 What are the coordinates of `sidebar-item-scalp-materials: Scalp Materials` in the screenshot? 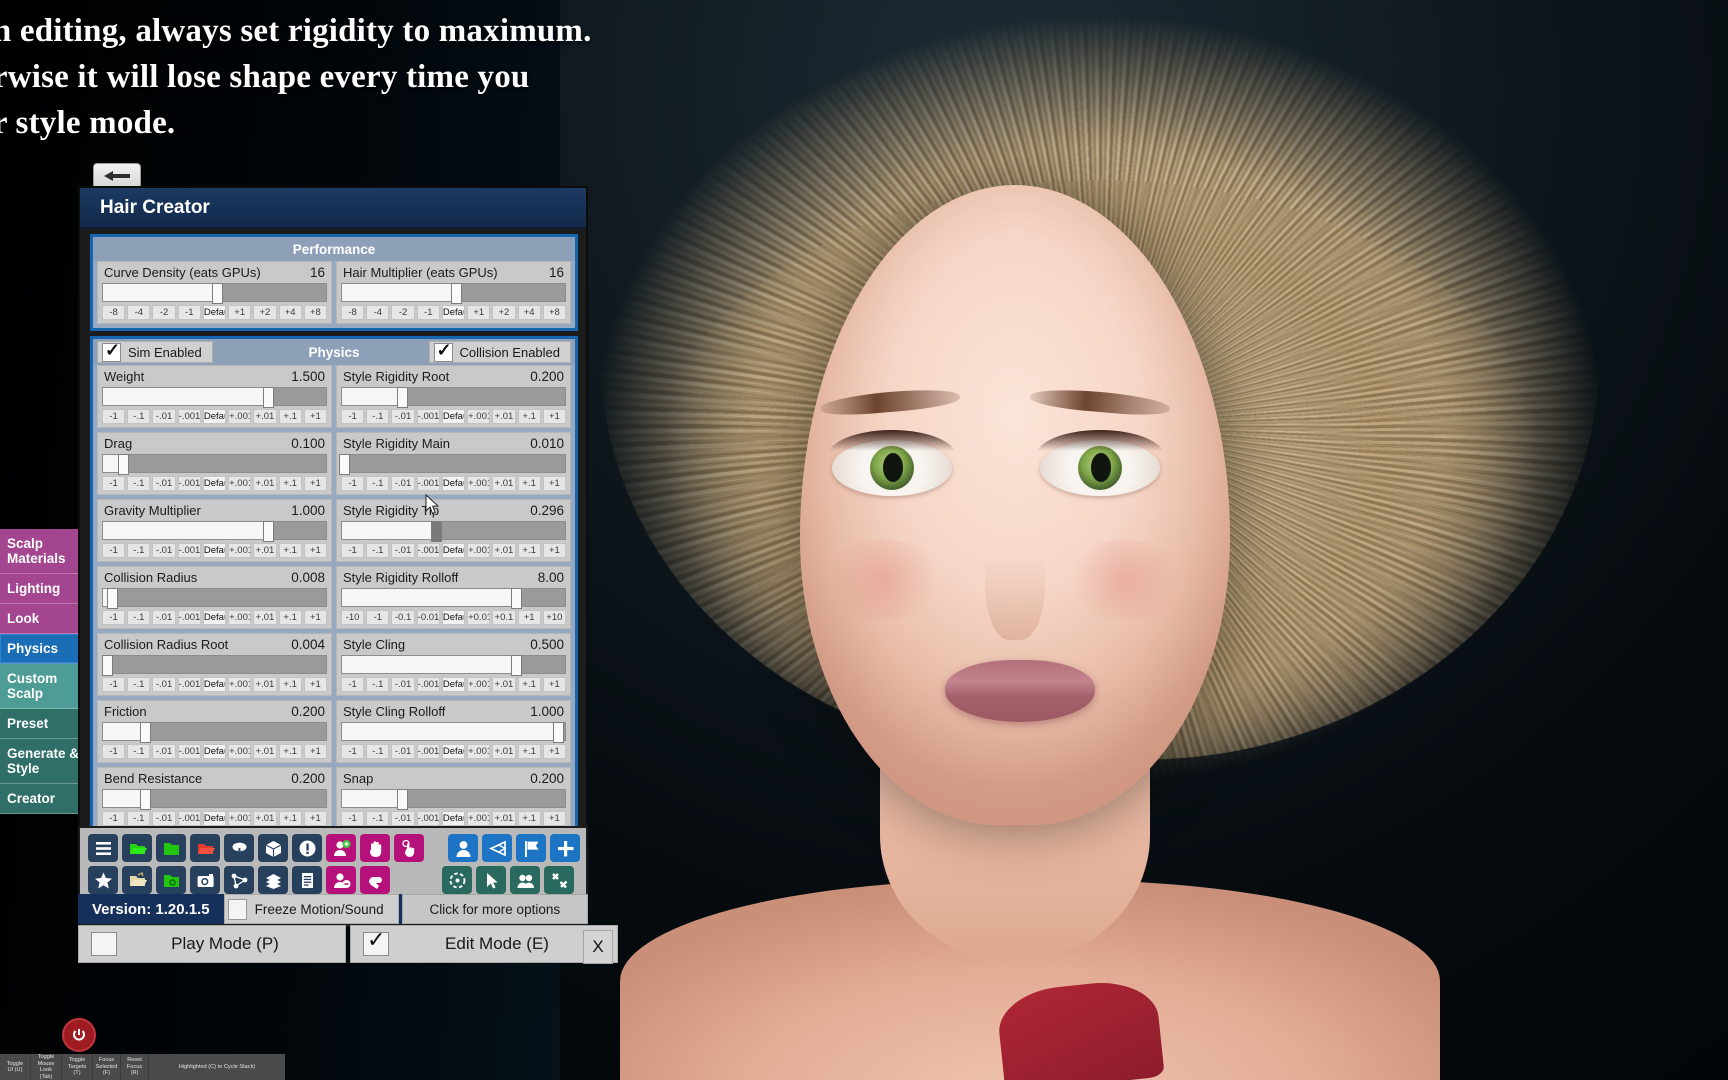 It's located at (44, 551).